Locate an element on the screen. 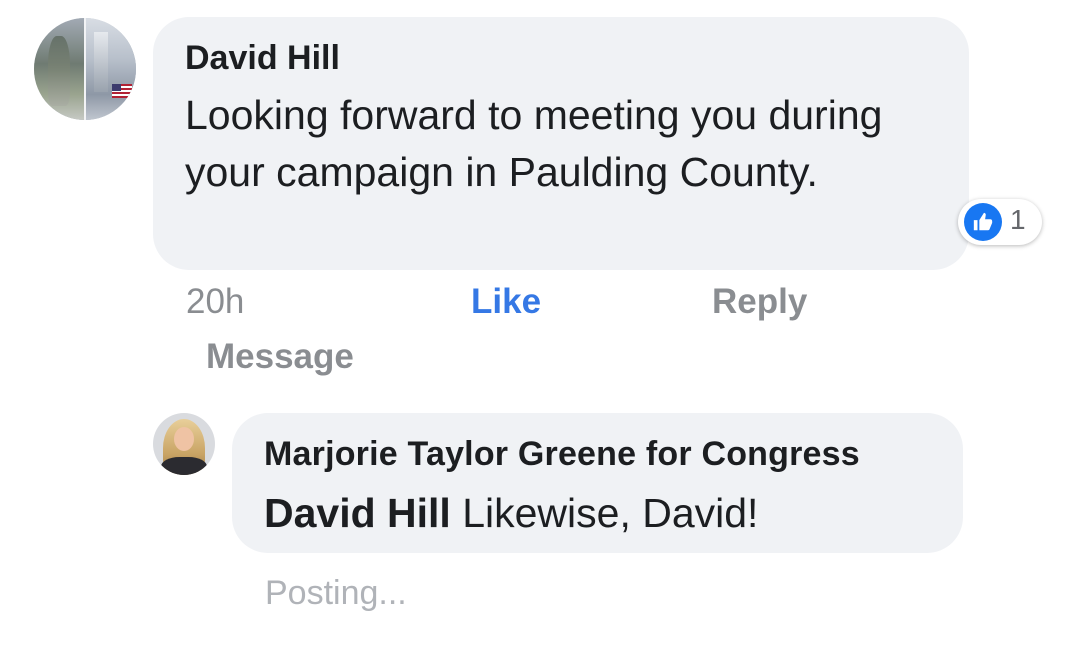  avatar-statue is located at coordinates (59, 71).